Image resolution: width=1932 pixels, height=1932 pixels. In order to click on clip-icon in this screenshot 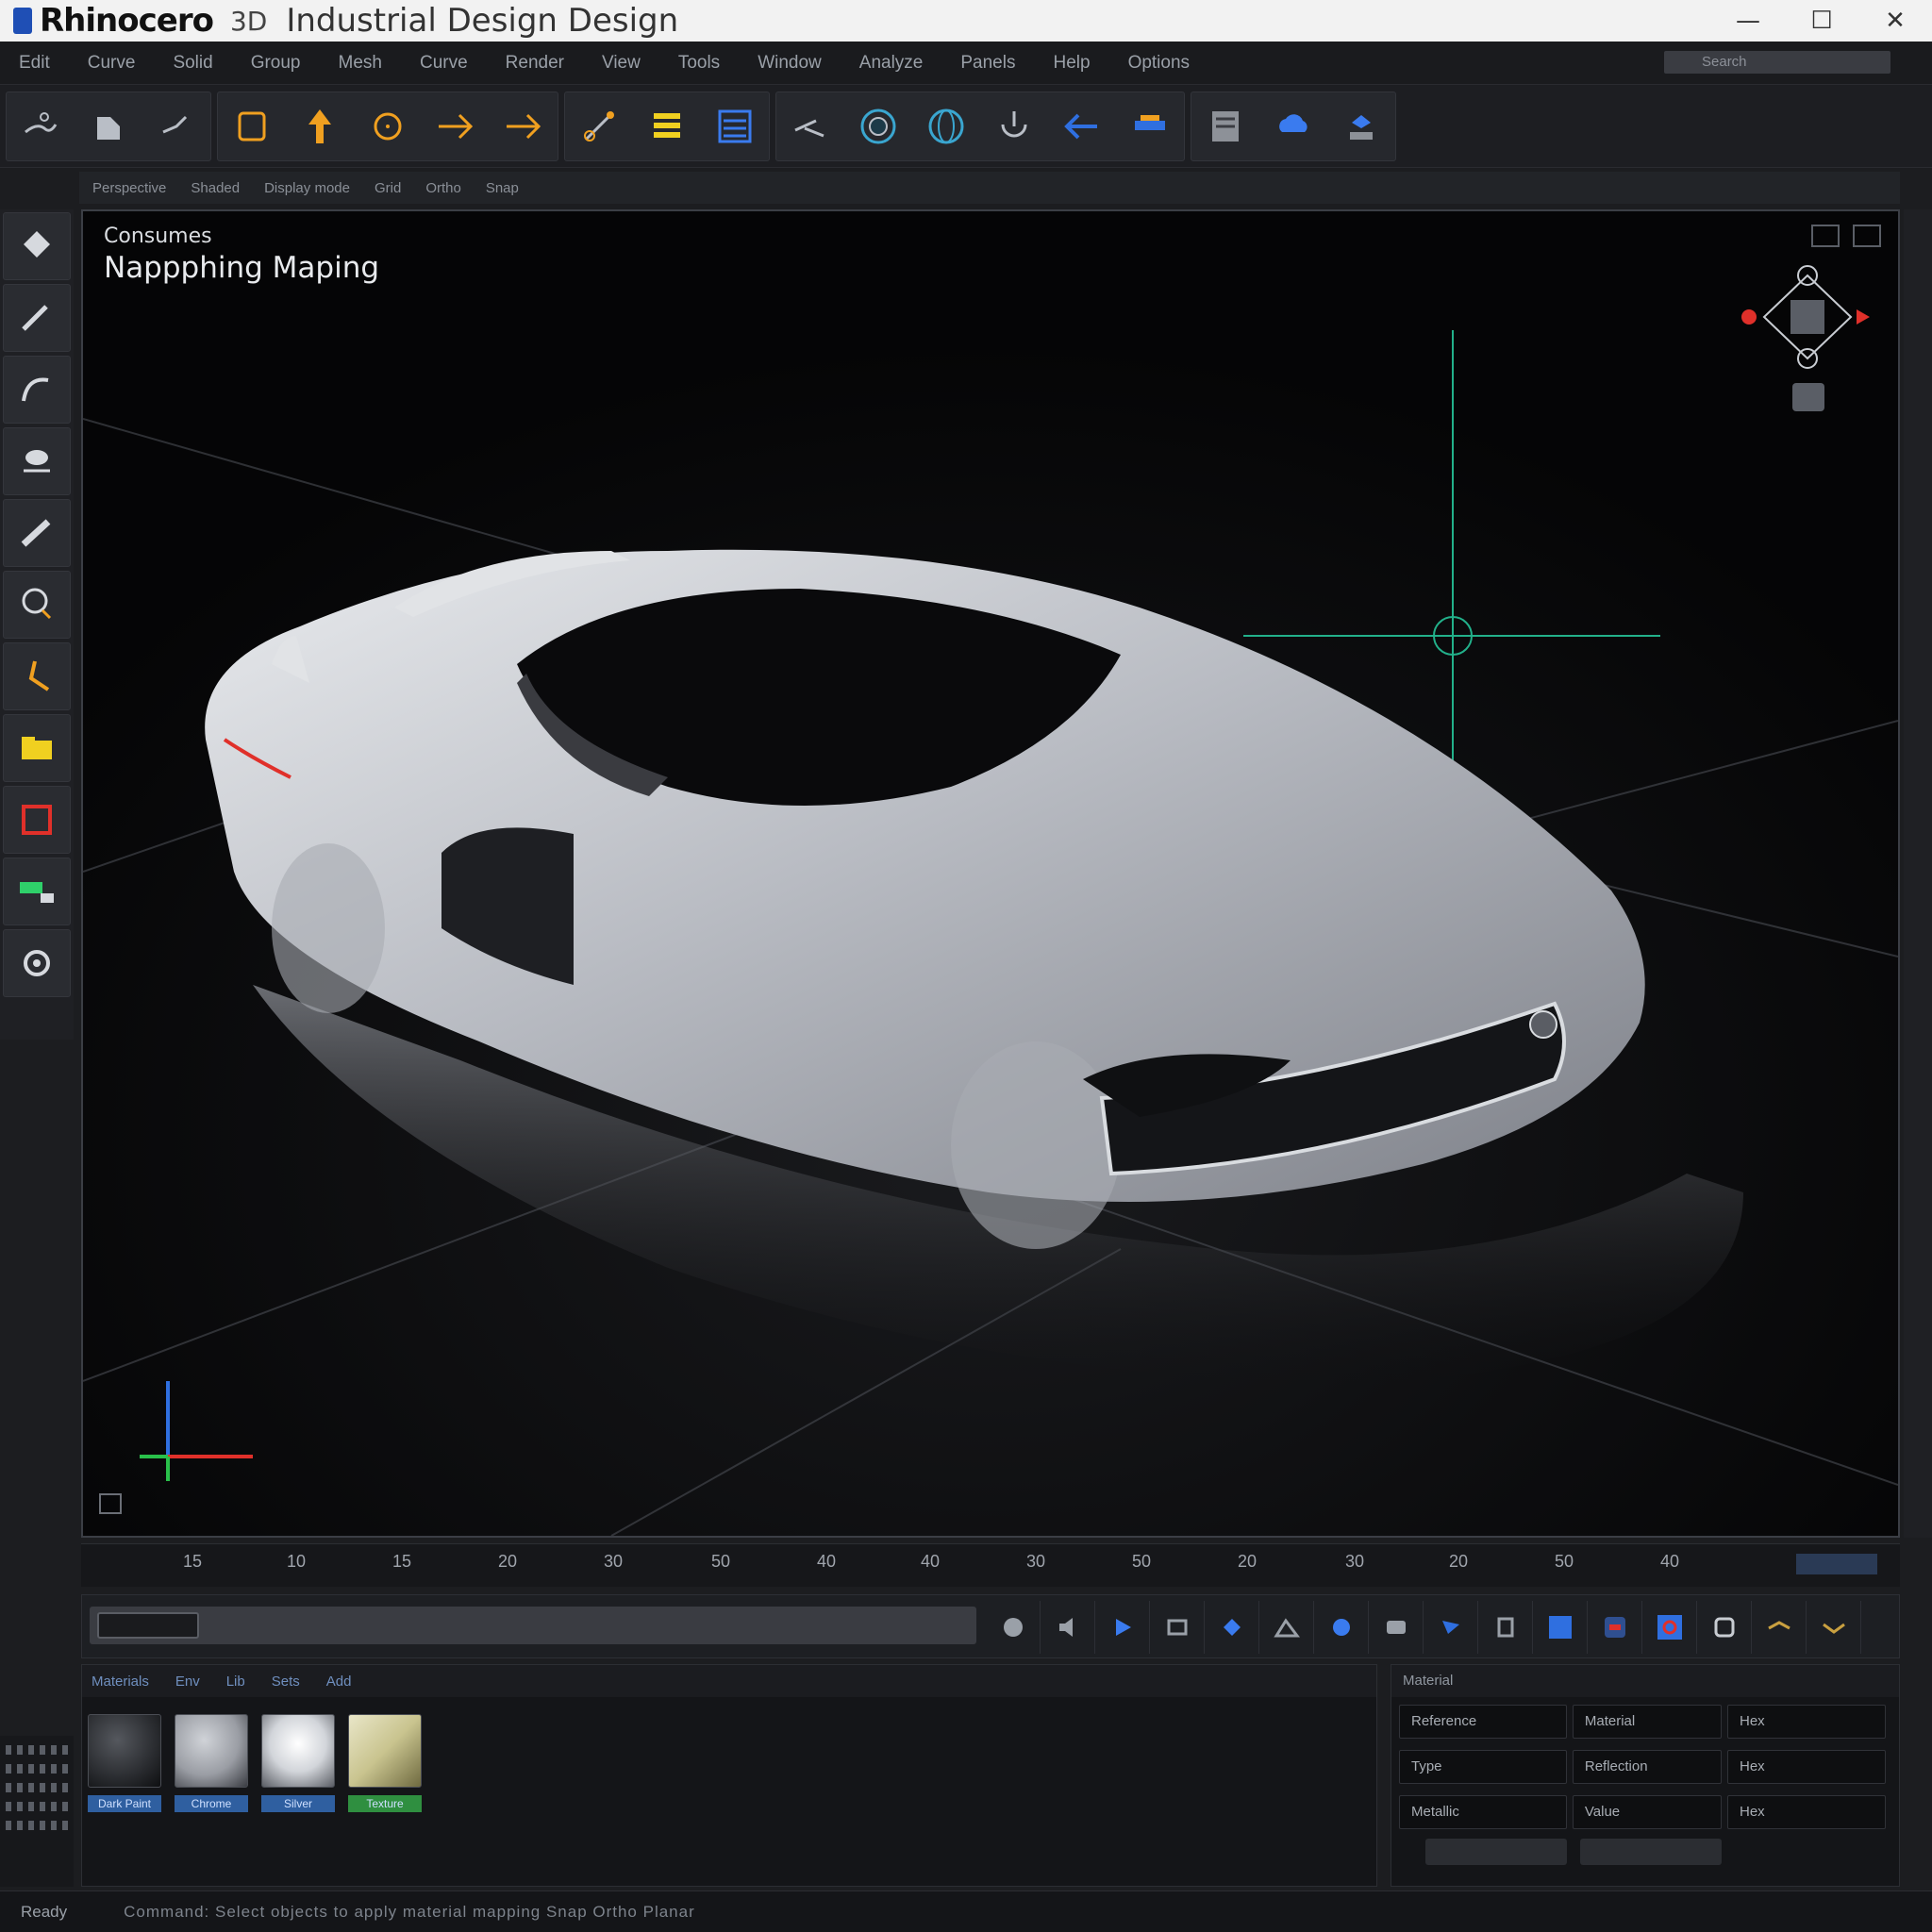, I will do `click(1505, 1628)`.